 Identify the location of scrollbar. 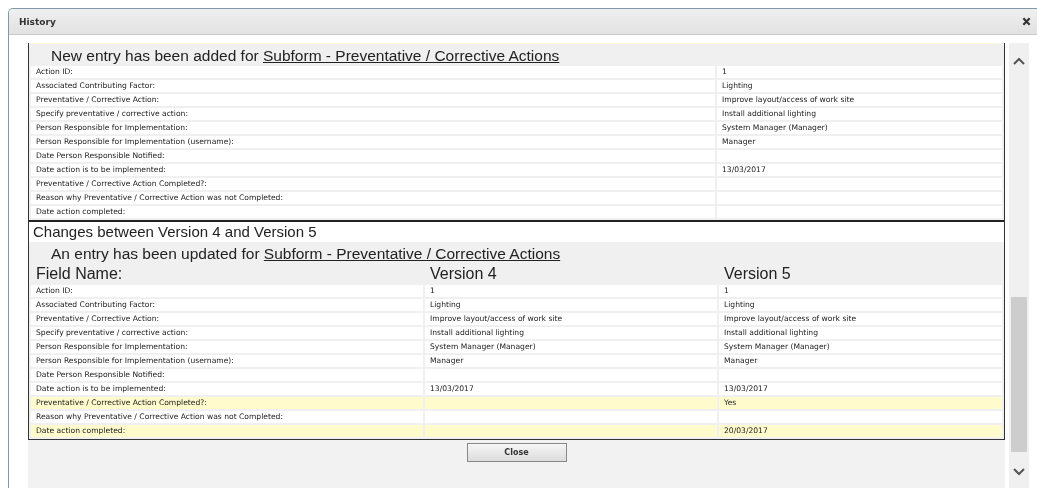
(1019, 265).